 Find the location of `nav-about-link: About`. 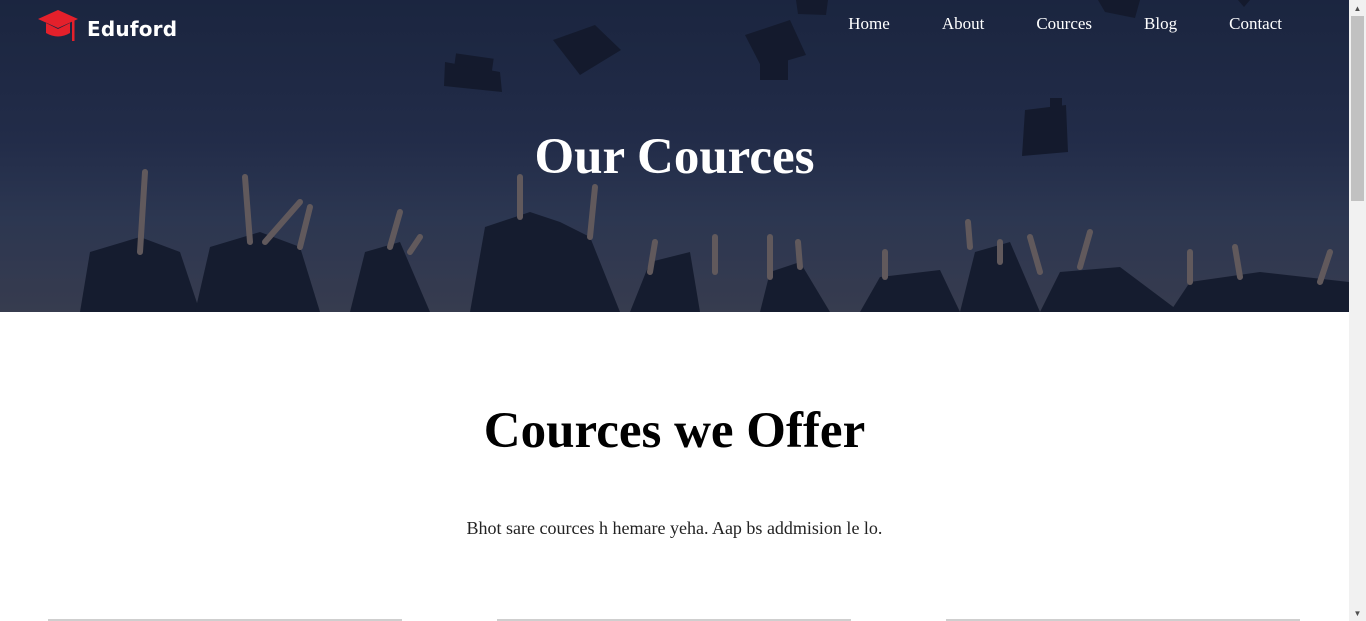

nav-about-link: About is located at coordinates (963, 24).